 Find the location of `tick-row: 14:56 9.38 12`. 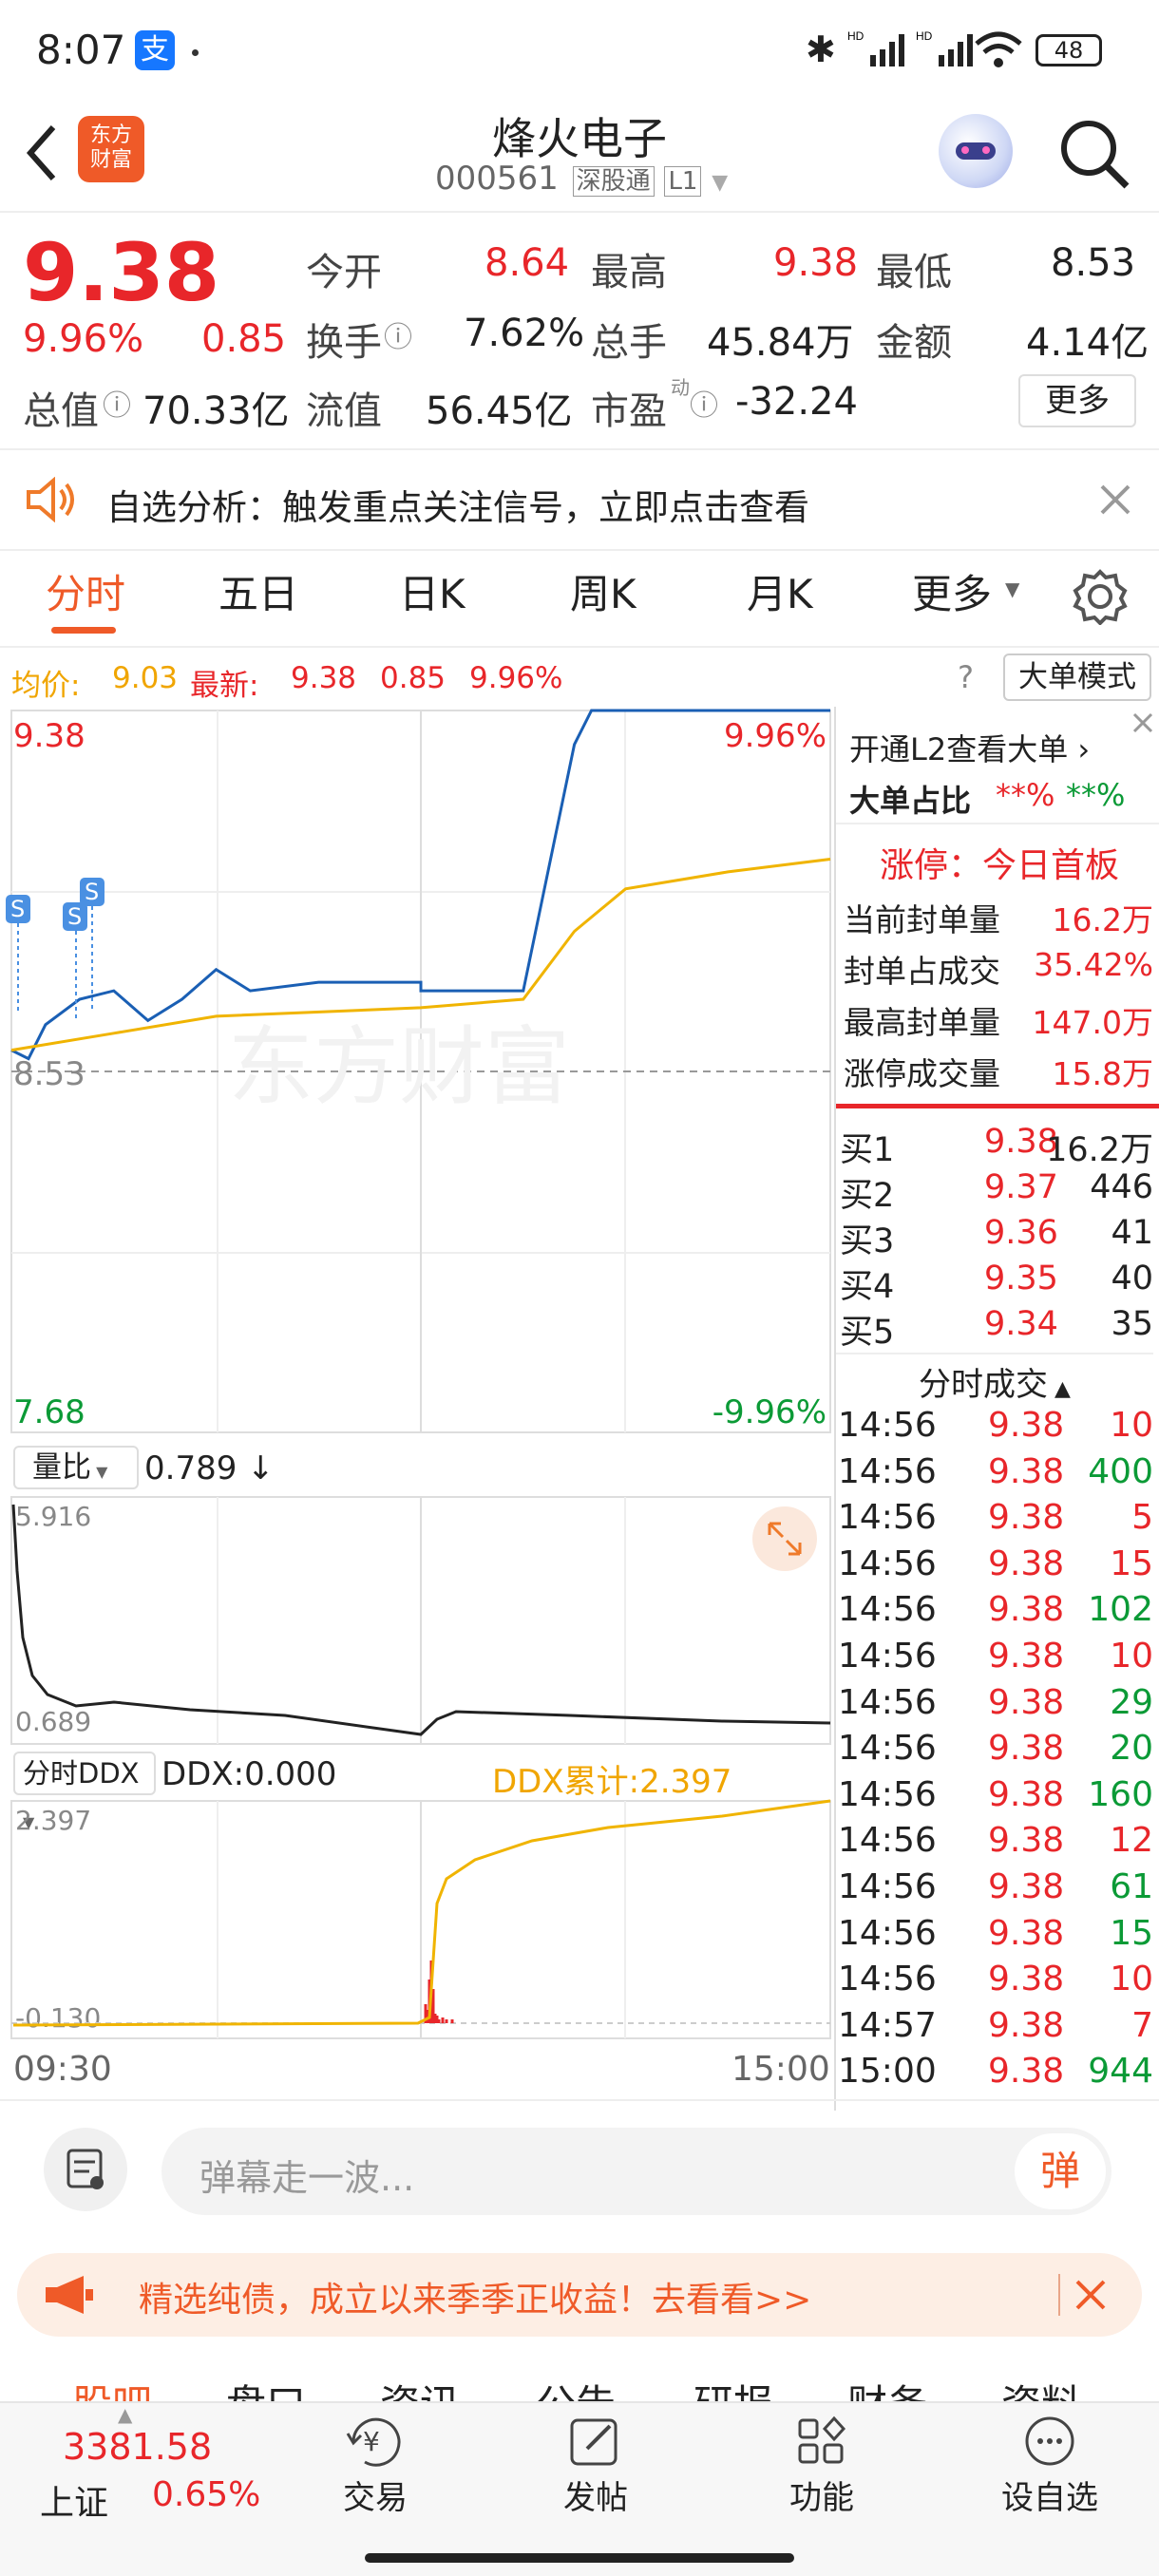

tick-row: 14:56 9.38 12 is located at coordinates (994, 1843).